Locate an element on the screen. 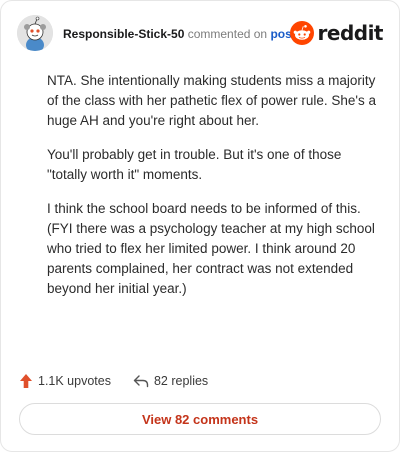 The width and height of the screenshot is (400, 452). snoo-avatar-icon is located at coordinates (35, 33).